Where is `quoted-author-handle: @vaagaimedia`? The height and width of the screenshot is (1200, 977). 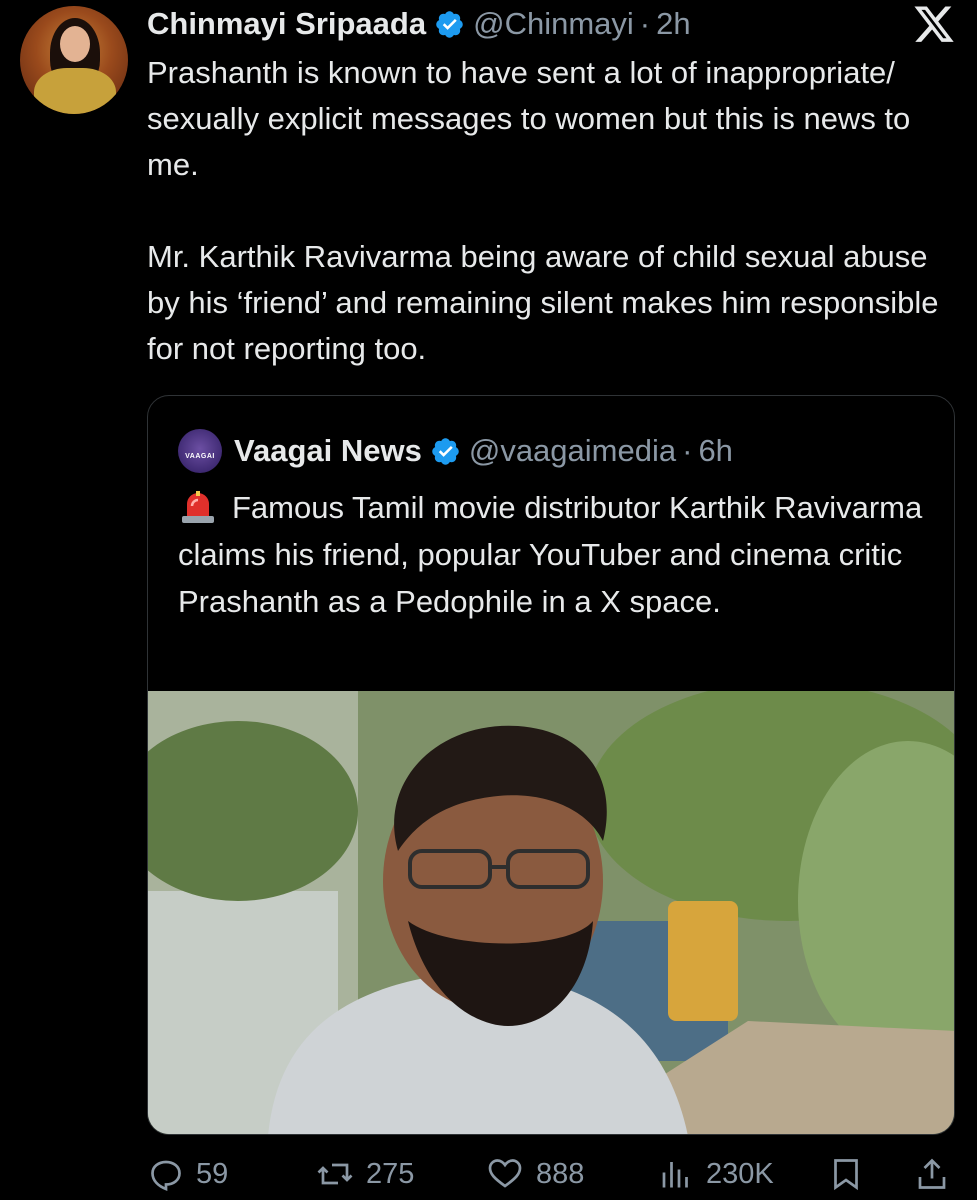 quoted-author-handle: @vaagaimedia is located at coordinates (572, 451).